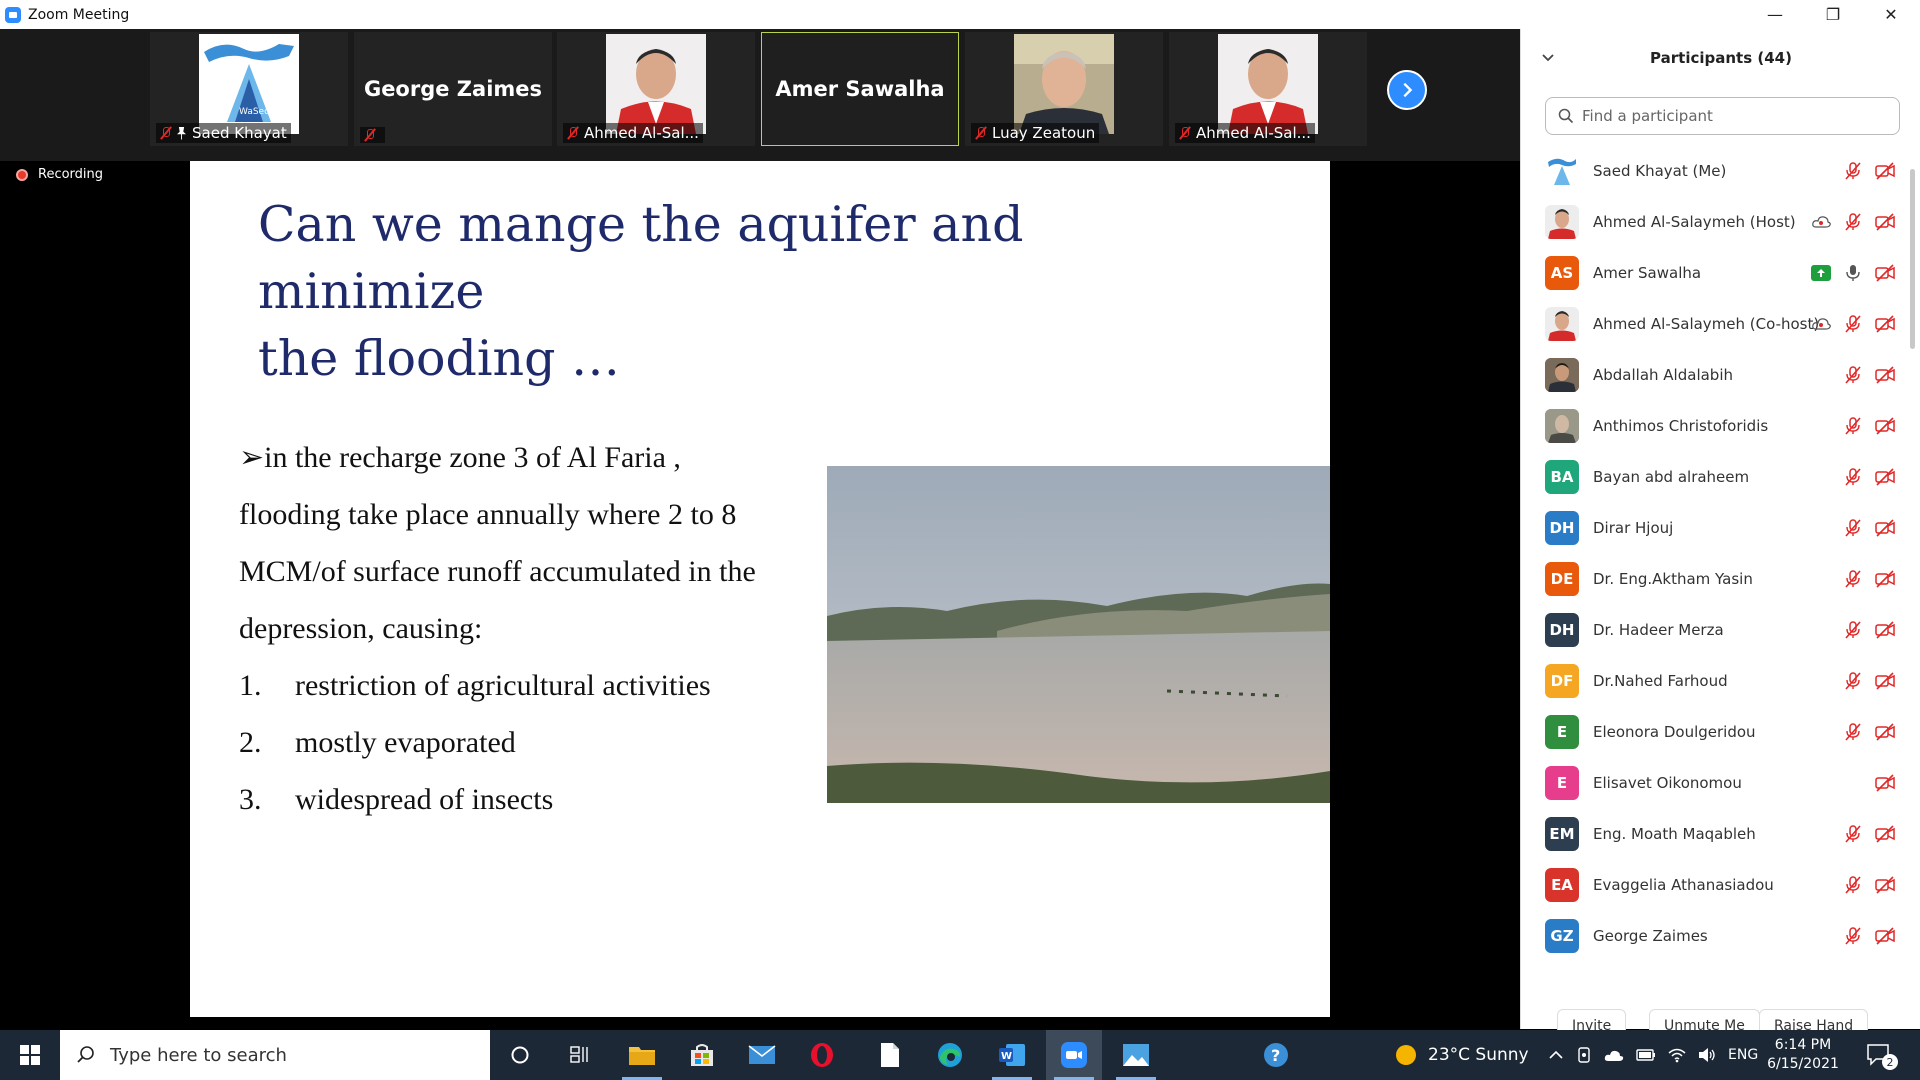  What do you see at coordinates (1461, 1055) in the screenshot?
I see `weather-widget: 23°C Sunny` at bounding box center [1461, 1055].